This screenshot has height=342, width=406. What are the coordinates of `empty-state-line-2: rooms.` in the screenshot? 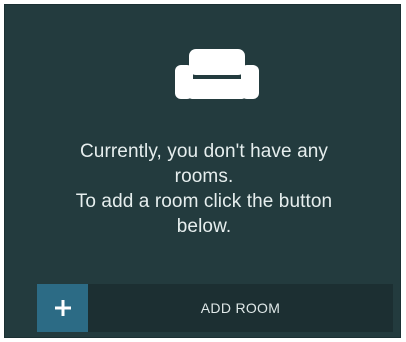 It's located at (204, 176).